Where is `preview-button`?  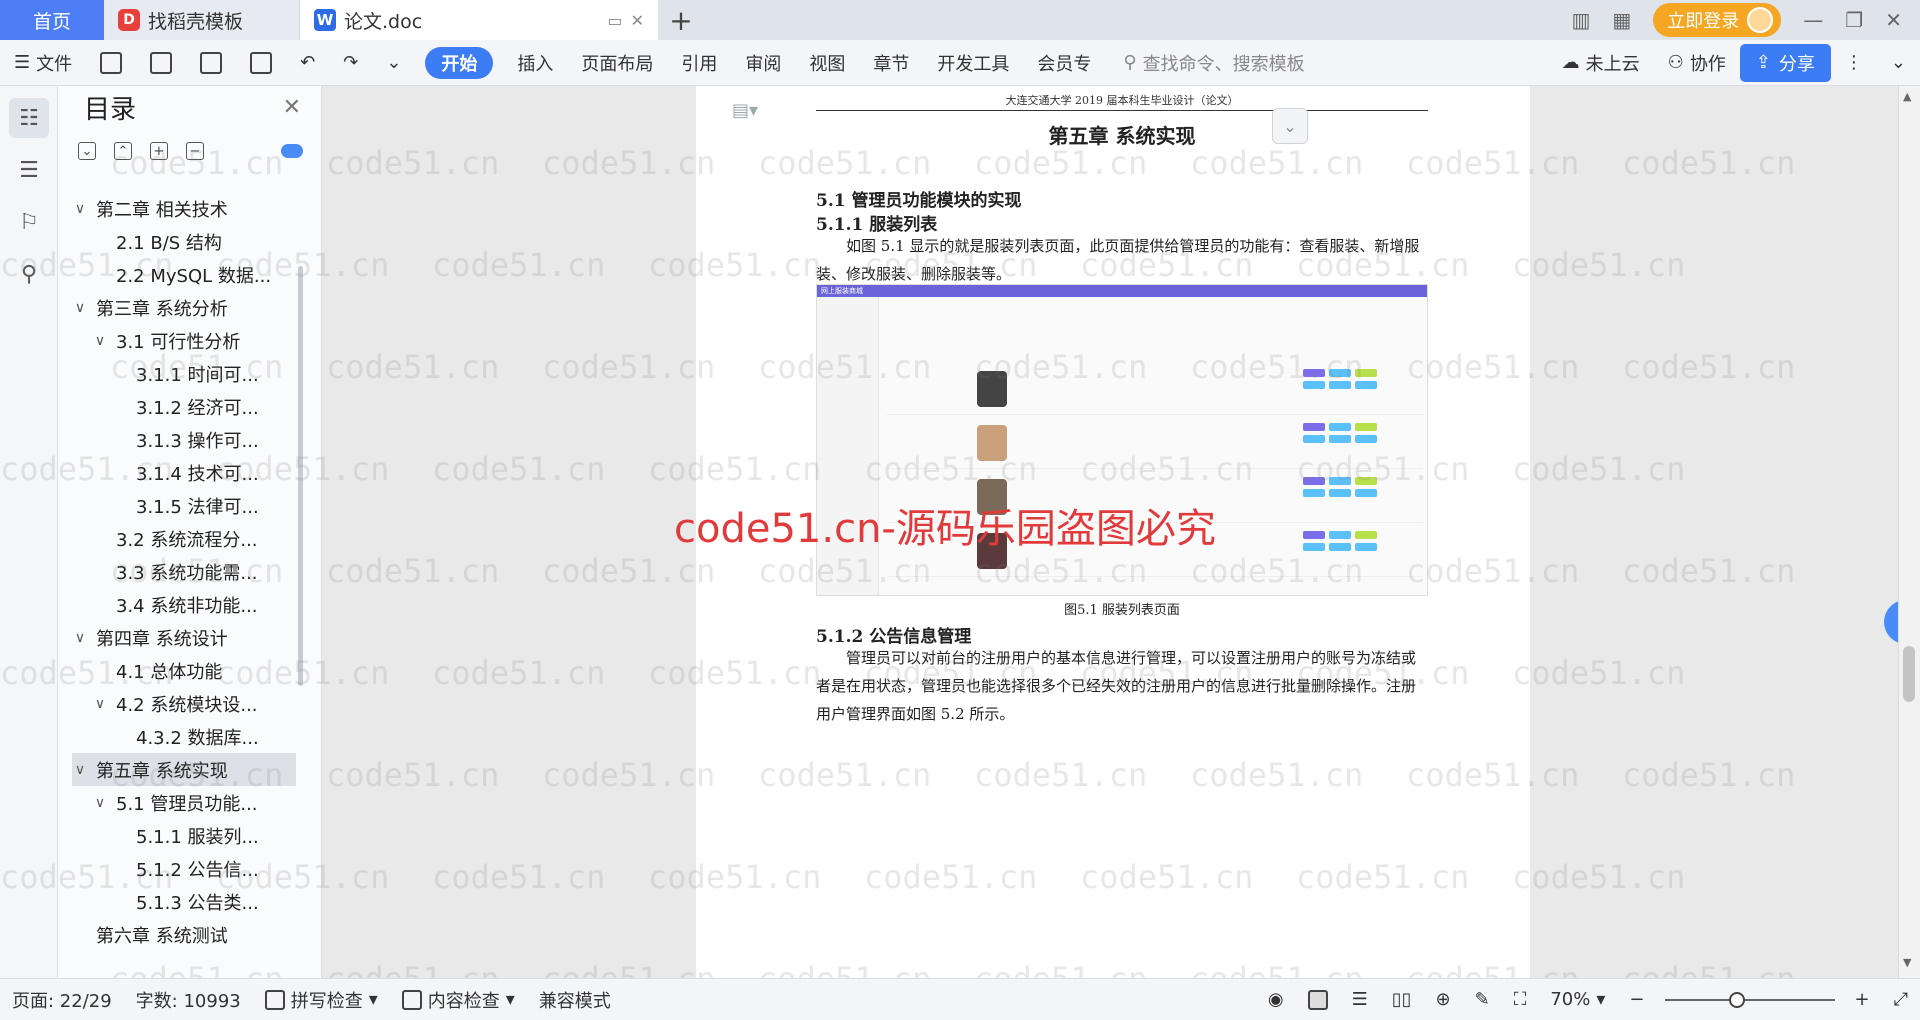 preview-button is located at coordinates (261, 62).